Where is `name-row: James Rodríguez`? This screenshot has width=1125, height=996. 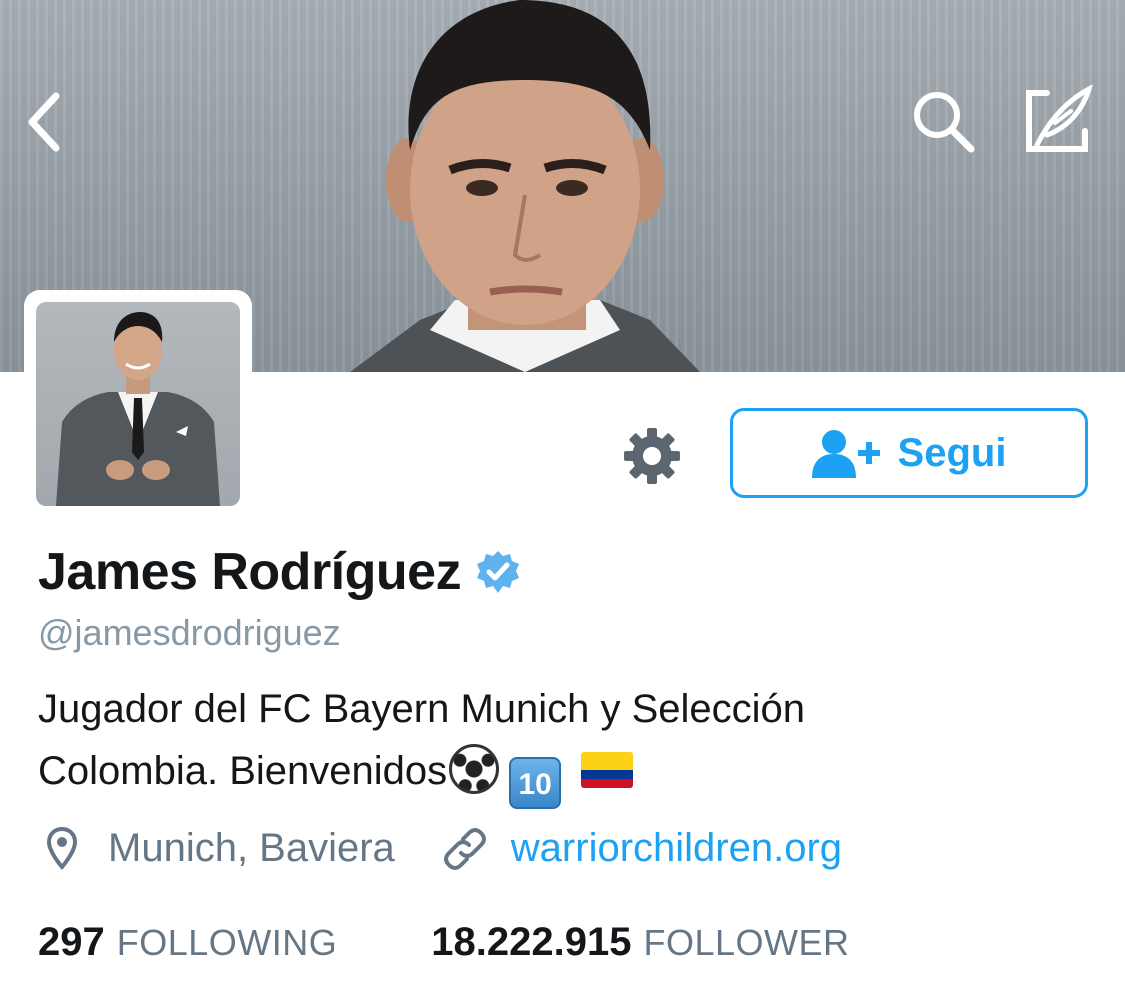
name-row: James Rodríguez is located at coordinates (279, 572).